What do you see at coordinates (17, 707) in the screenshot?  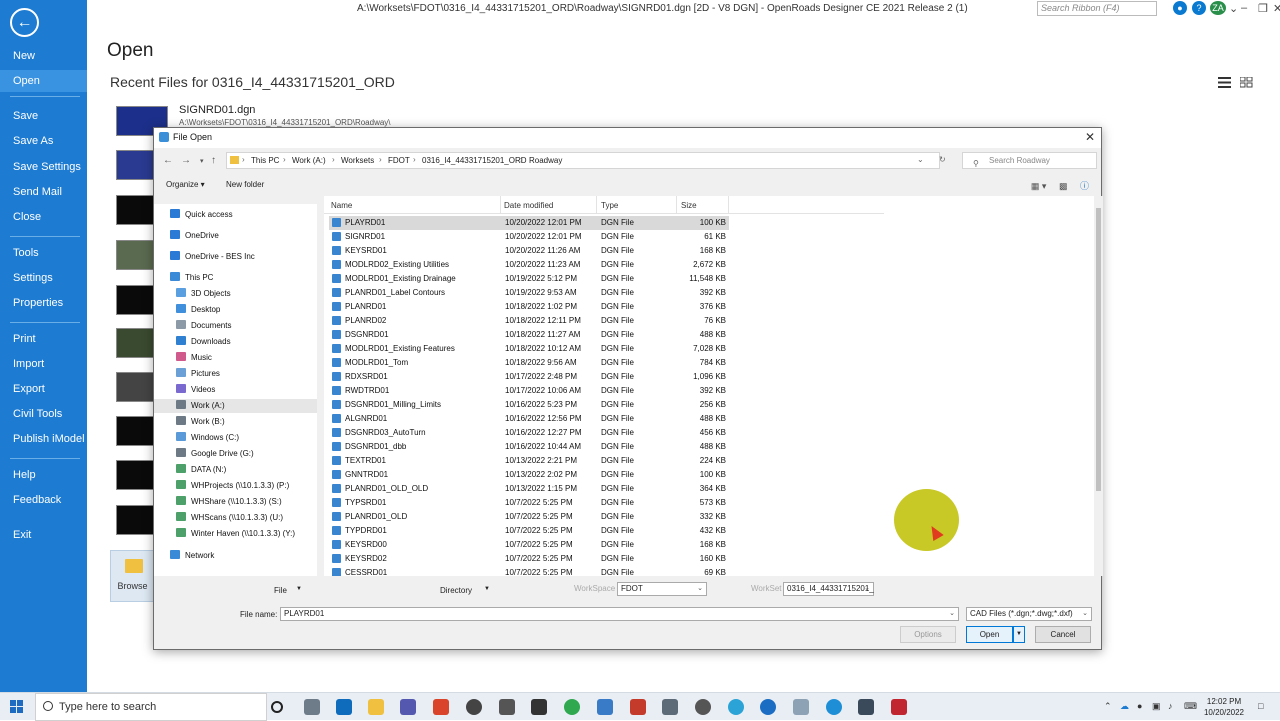 I see `windows-start-icon` at bounding box center [17, 707].